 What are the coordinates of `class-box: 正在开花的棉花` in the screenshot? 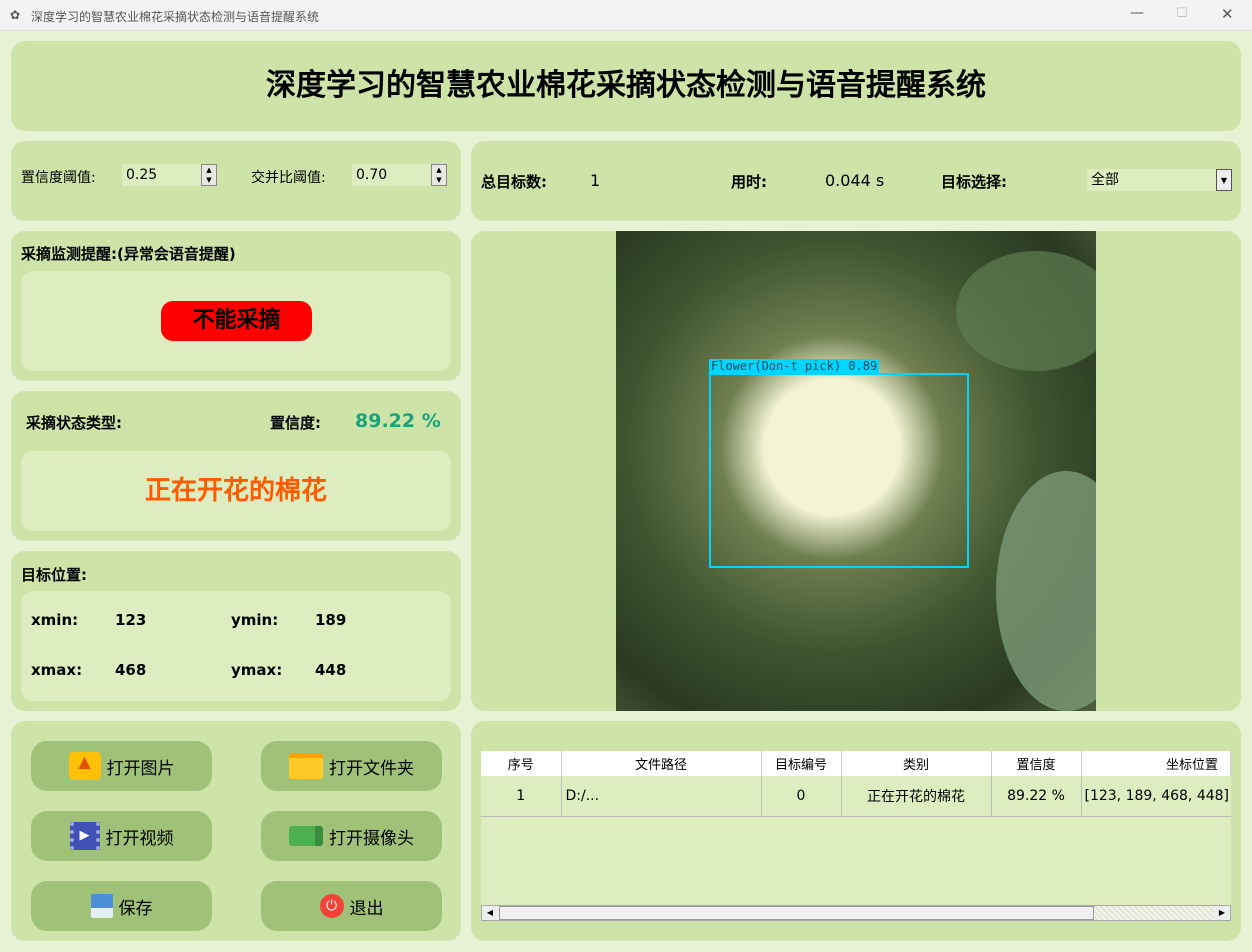 It's located at (236, 491).